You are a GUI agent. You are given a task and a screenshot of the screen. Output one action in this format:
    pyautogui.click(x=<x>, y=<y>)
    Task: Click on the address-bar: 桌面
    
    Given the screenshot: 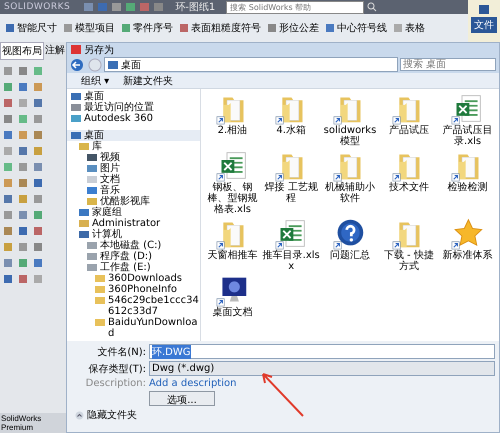 What is the action you would take?
    pyautogui.click(x=251, y=64)
    